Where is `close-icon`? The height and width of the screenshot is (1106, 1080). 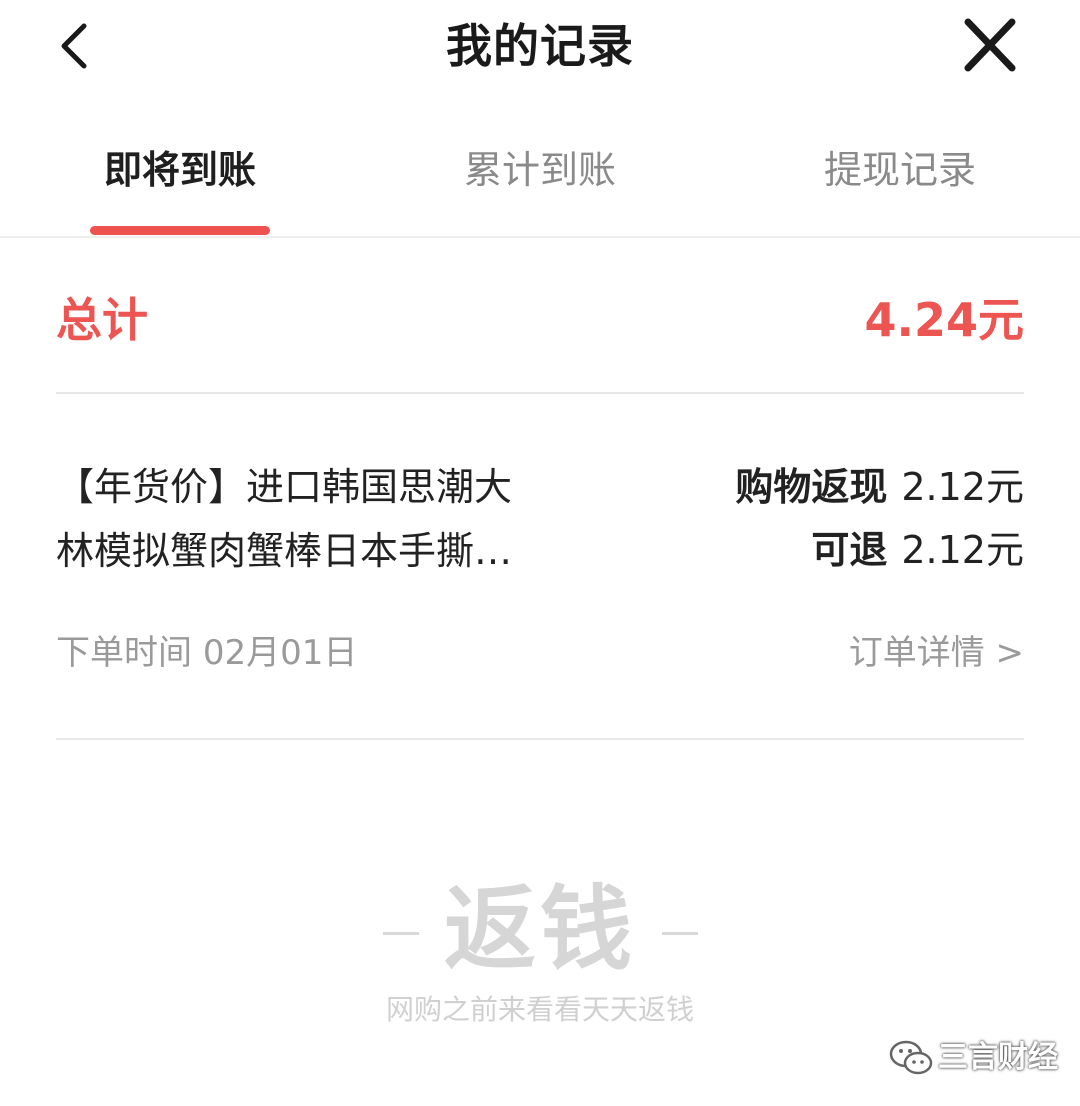 close-icon is located at coordinates (990, 45).